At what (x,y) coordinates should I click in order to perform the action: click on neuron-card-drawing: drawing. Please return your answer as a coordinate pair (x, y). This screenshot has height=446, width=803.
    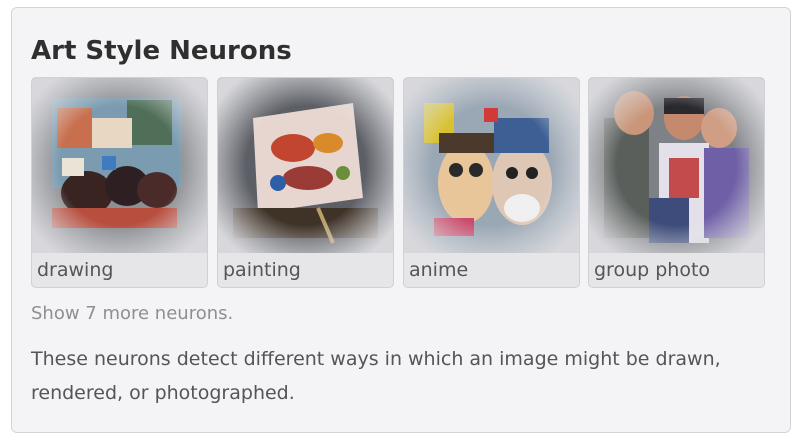
    Looking at the image, I should click on (119, 182).